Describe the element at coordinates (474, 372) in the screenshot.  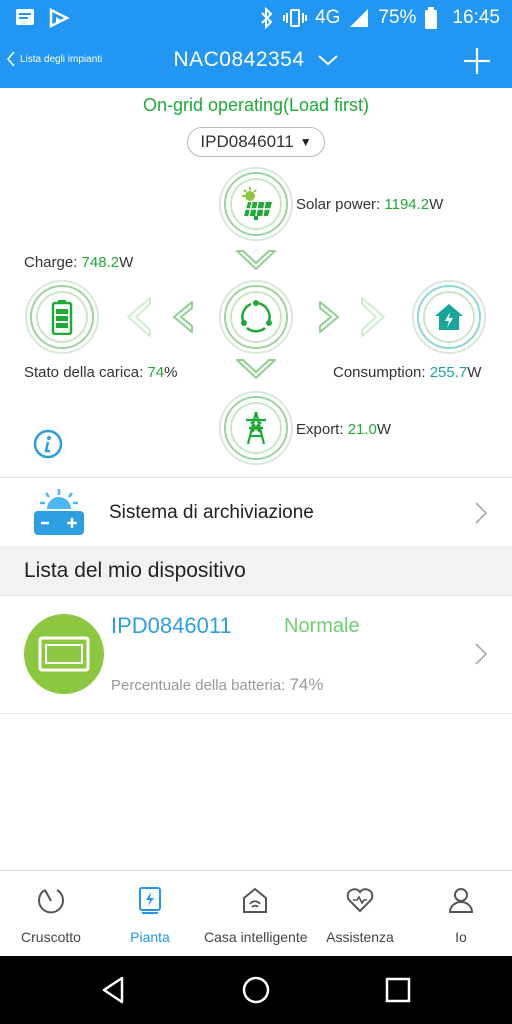
I see `consumption-unit: W` at that location.